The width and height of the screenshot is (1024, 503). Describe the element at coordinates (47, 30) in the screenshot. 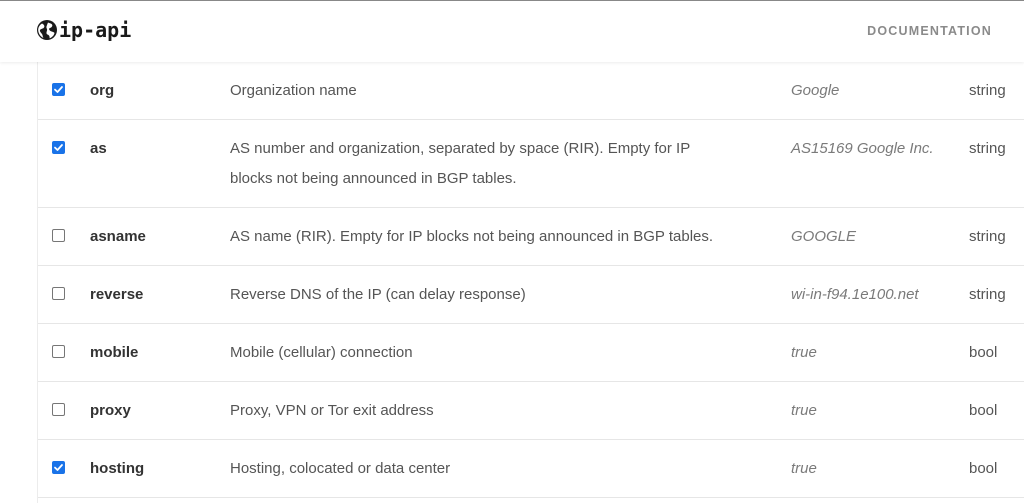

I see `globe-icon` at that location.